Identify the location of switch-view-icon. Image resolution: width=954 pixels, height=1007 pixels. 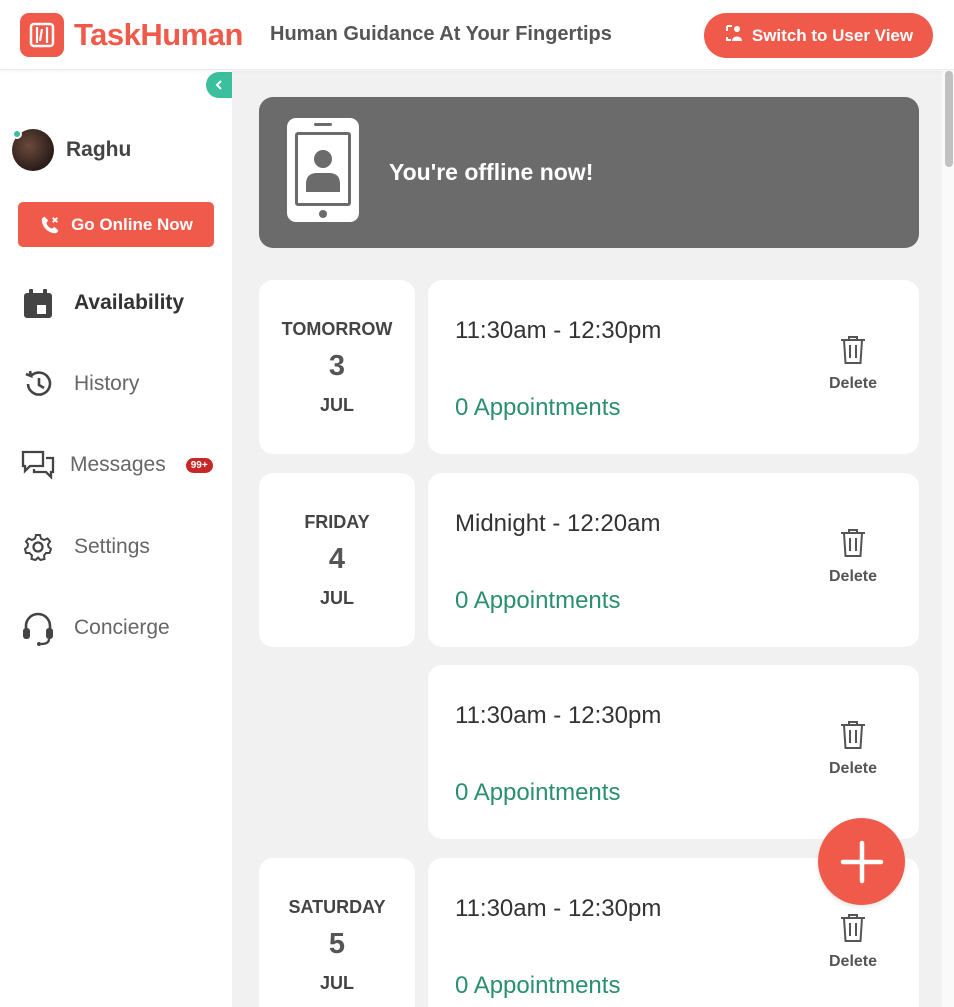
(734, 35).